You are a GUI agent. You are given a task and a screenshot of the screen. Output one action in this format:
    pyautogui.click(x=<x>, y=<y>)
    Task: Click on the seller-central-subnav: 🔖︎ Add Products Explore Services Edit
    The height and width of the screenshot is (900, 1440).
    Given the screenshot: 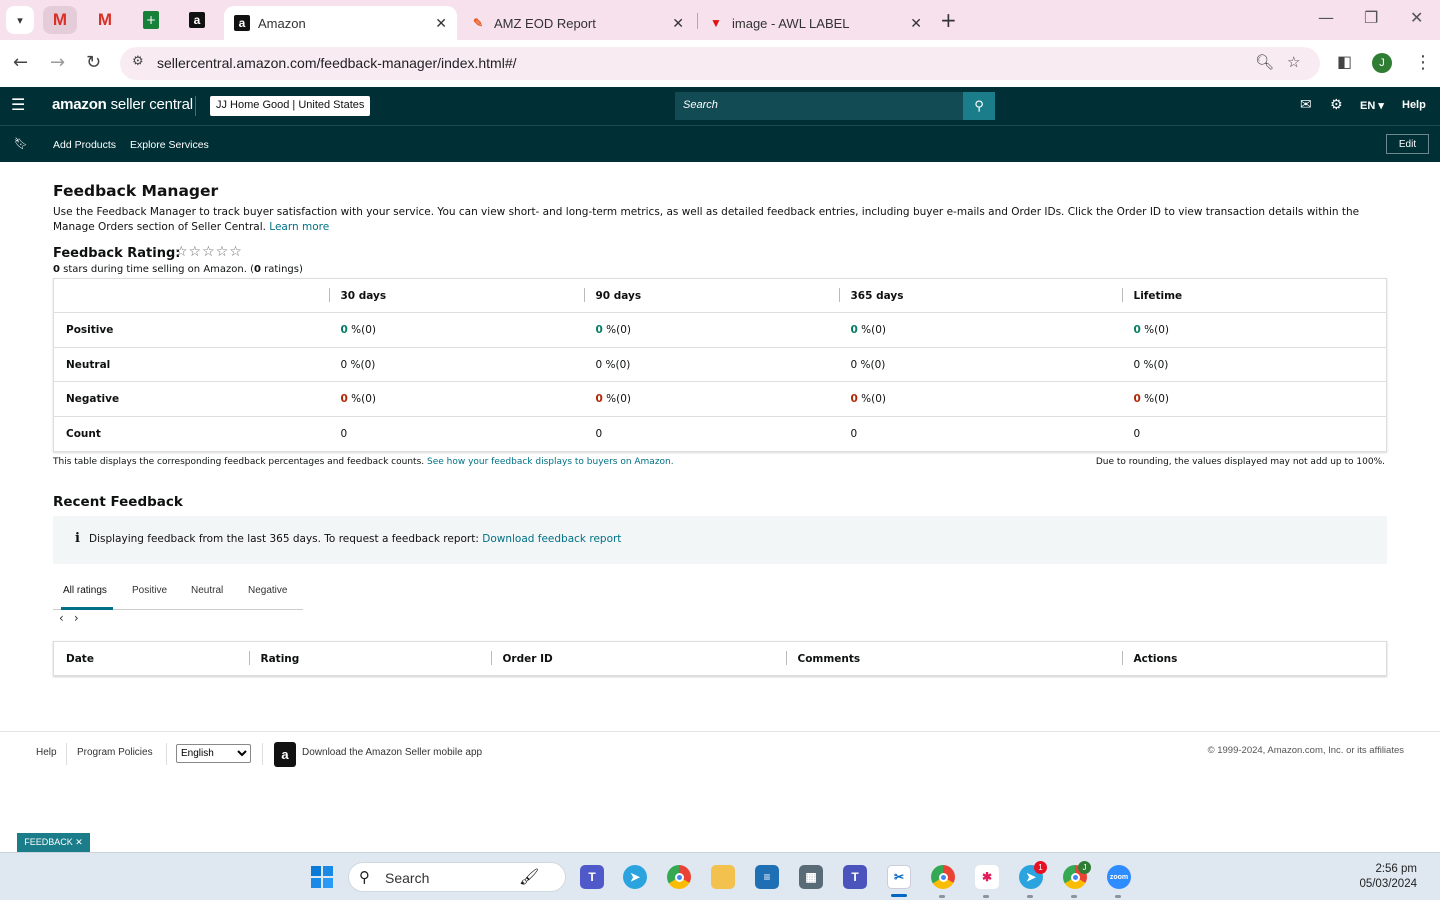 What is the action you would take?
    pyautogui.click(x=720, y=143)
    